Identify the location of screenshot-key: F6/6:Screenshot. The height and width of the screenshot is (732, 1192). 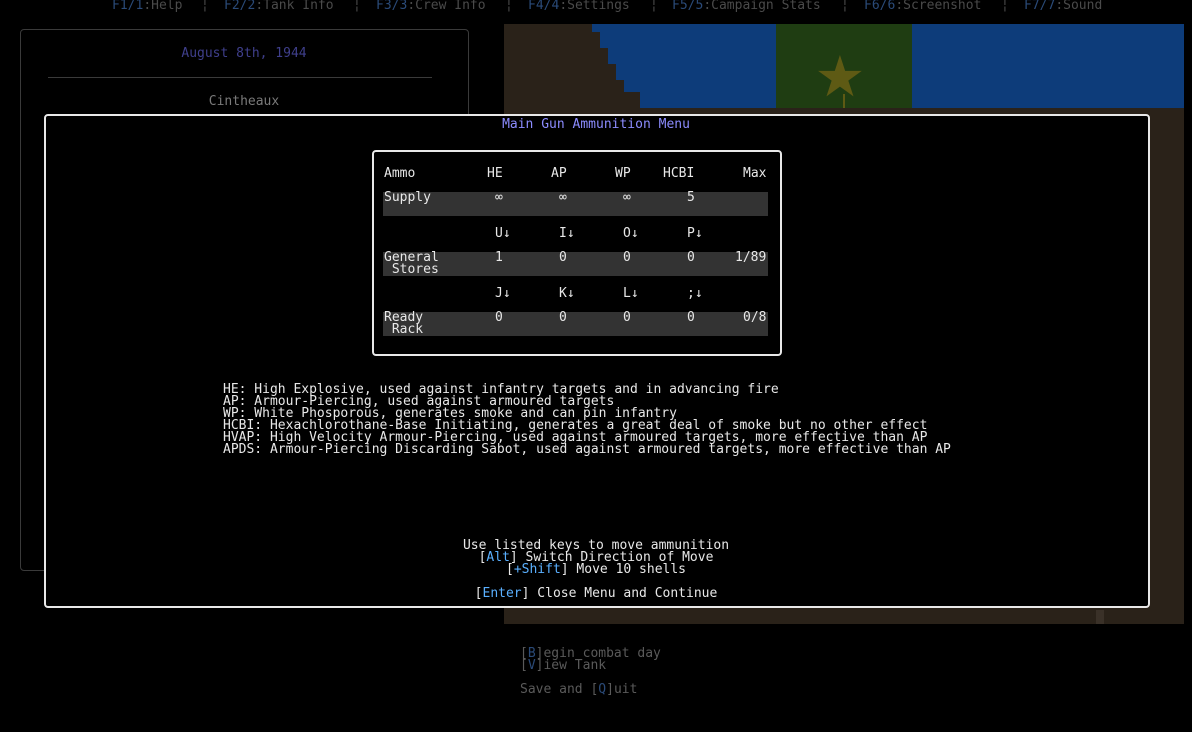
(922, 6).